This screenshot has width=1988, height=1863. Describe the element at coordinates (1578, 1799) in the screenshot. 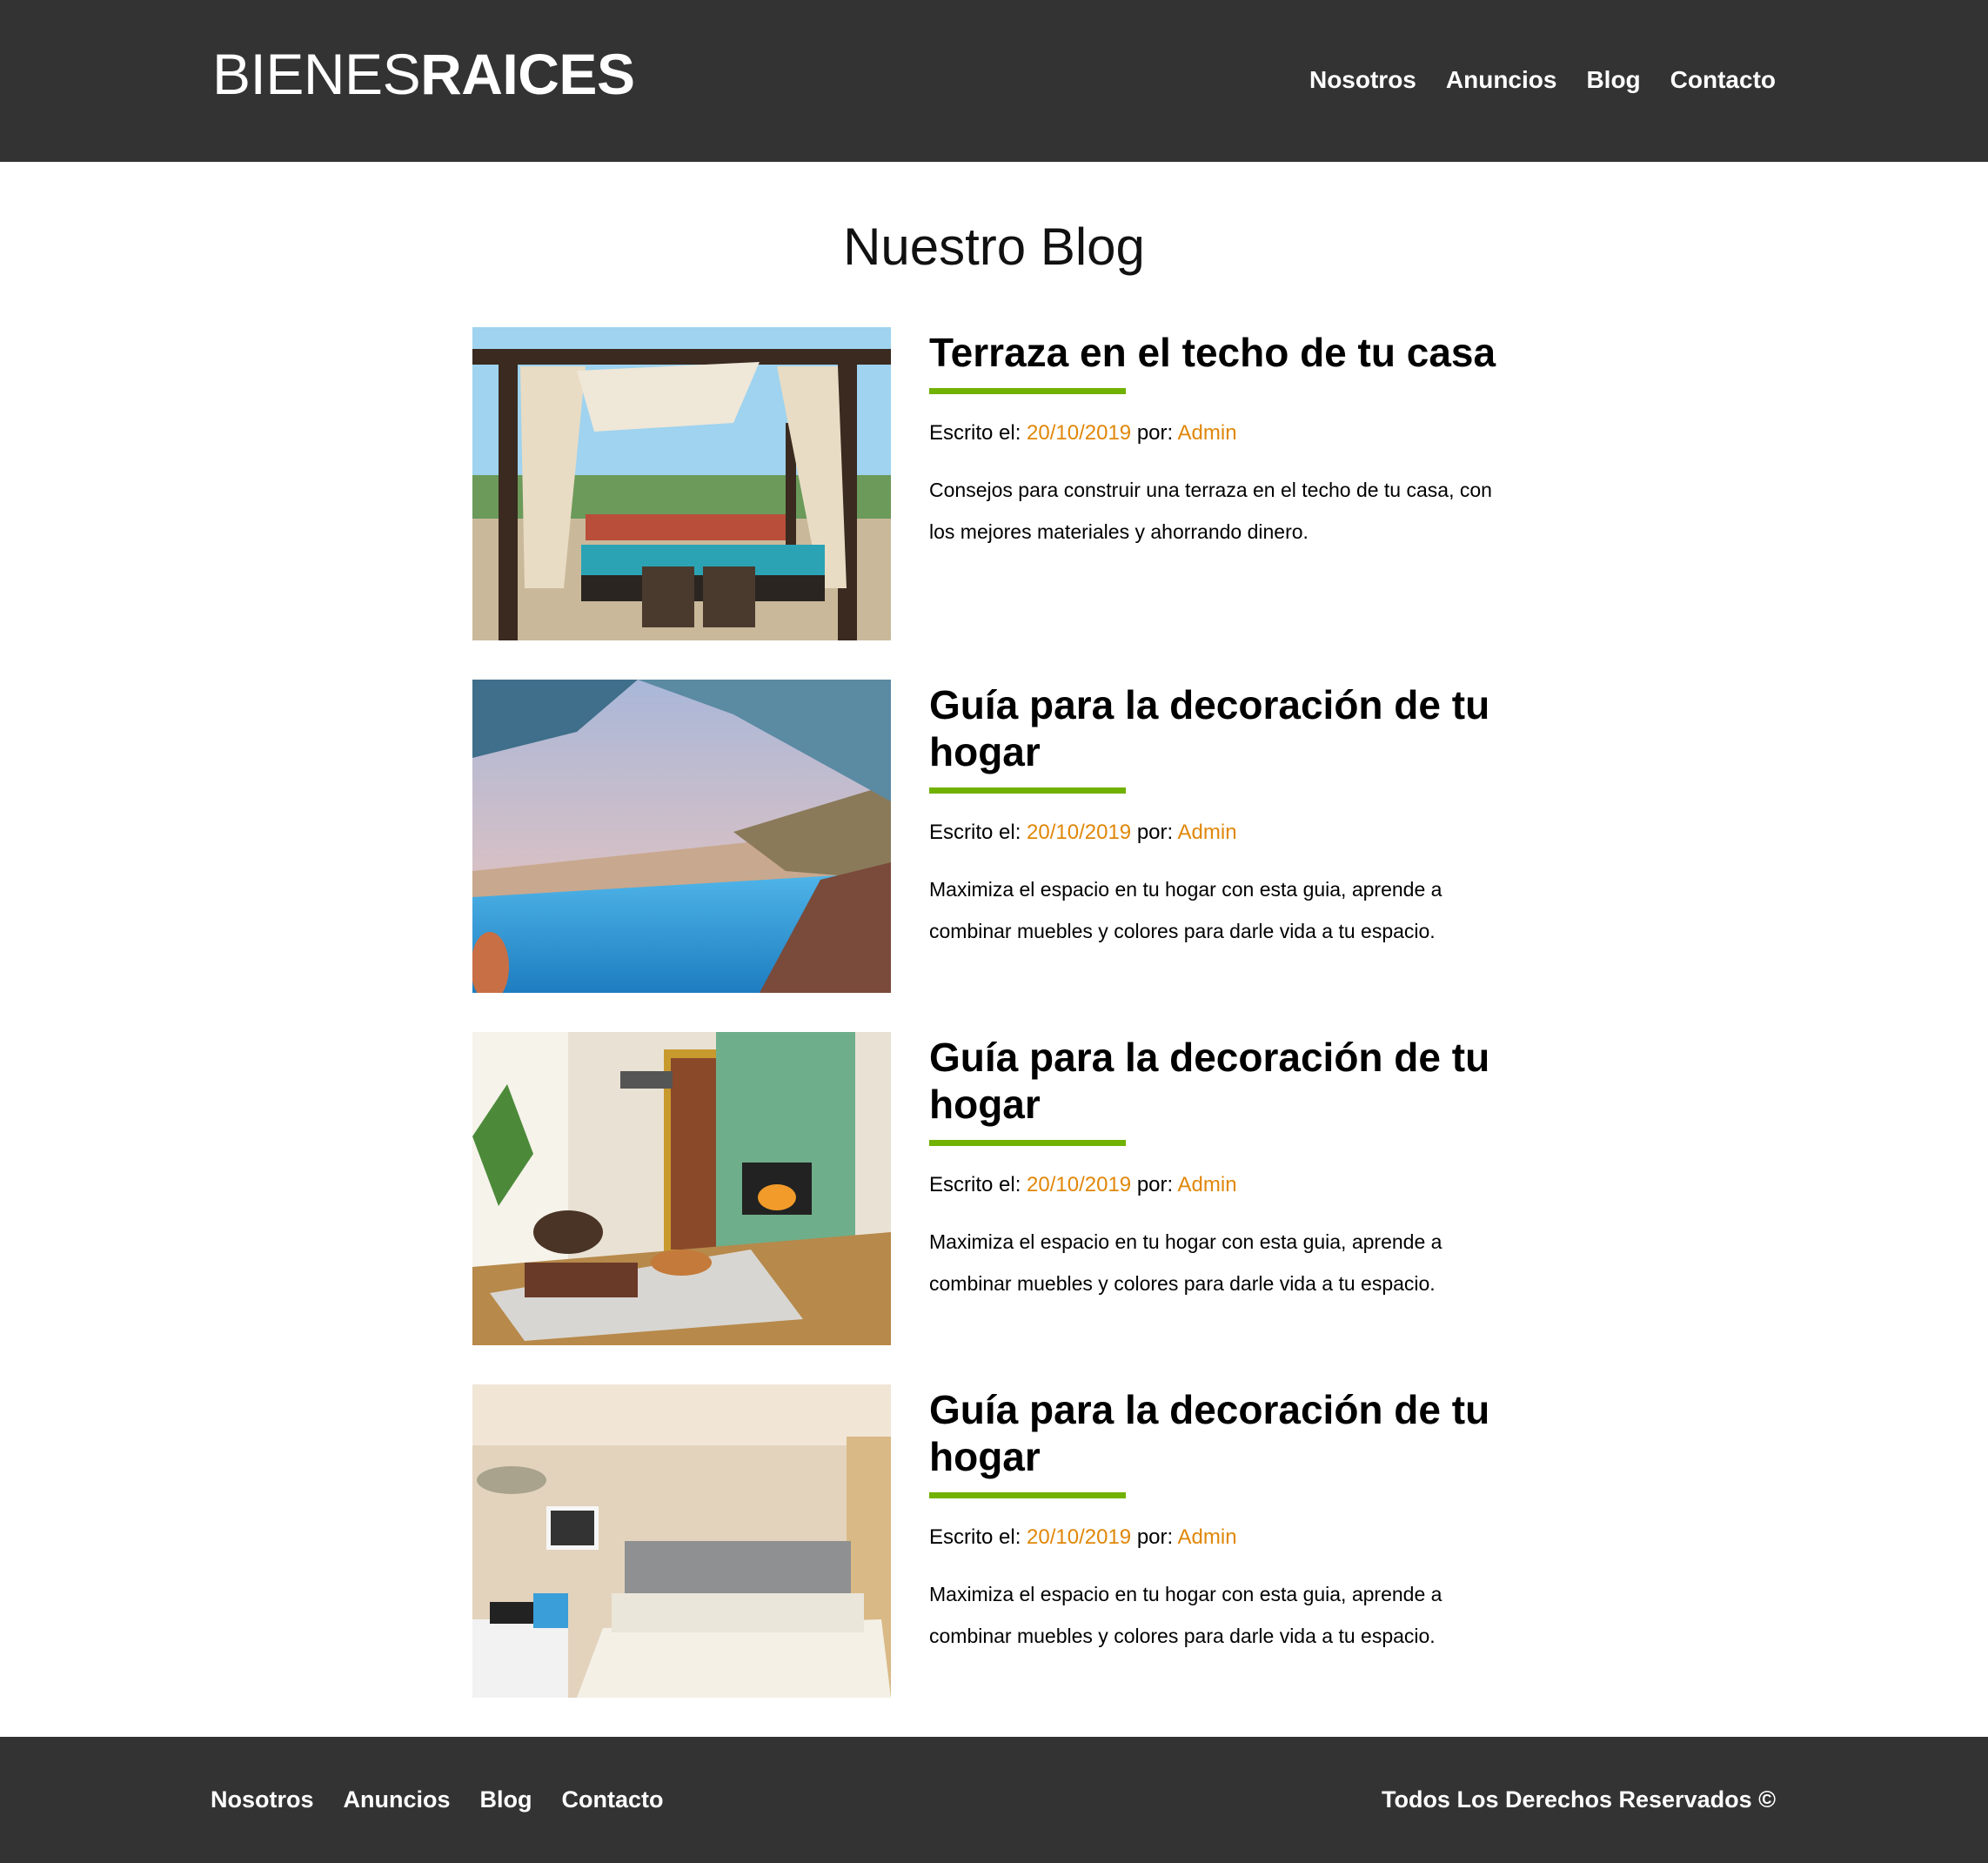

I see `copyright-text: Todos Los Derechos Reservados ©` at that location.